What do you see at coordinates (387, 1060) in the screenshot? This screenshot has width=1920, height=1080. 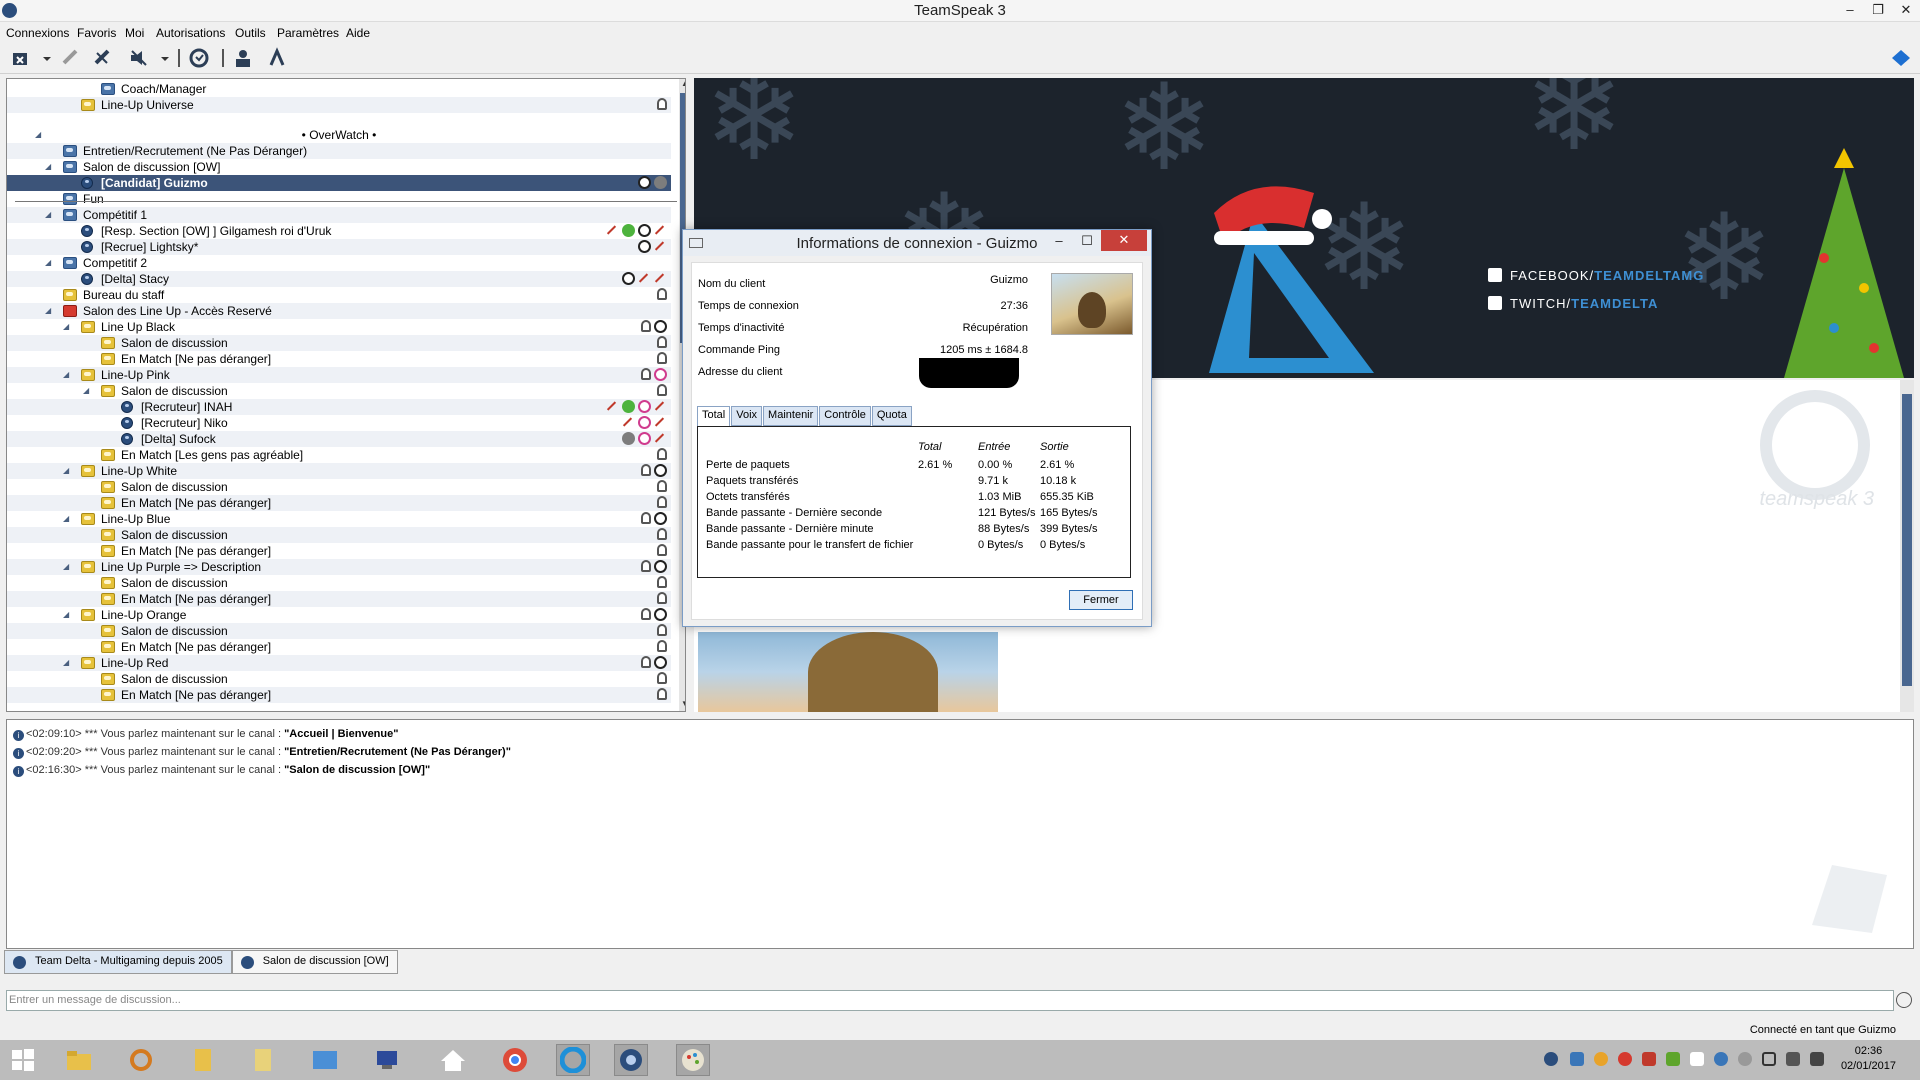 I see `network-icon` at bounding box center [387, 1060].